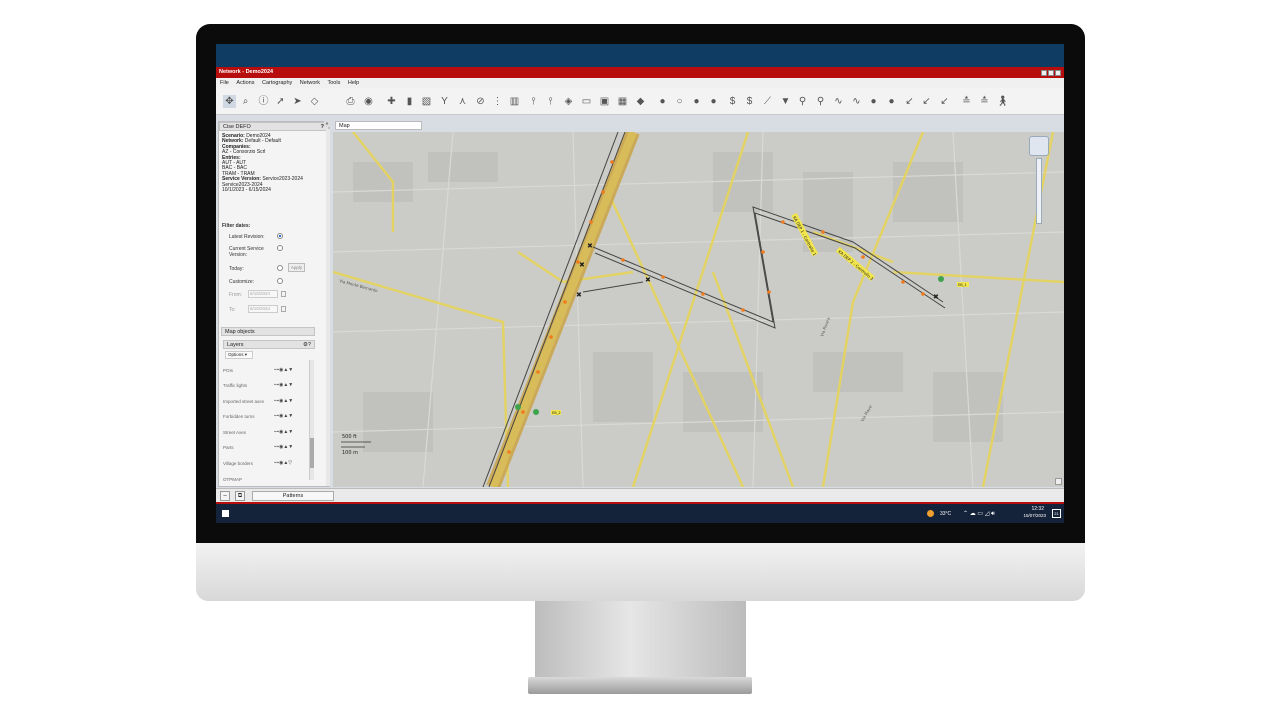  Describe the element at coordinates (311, 420) in the screenshot. I see `layers-scrollbar` at that location.